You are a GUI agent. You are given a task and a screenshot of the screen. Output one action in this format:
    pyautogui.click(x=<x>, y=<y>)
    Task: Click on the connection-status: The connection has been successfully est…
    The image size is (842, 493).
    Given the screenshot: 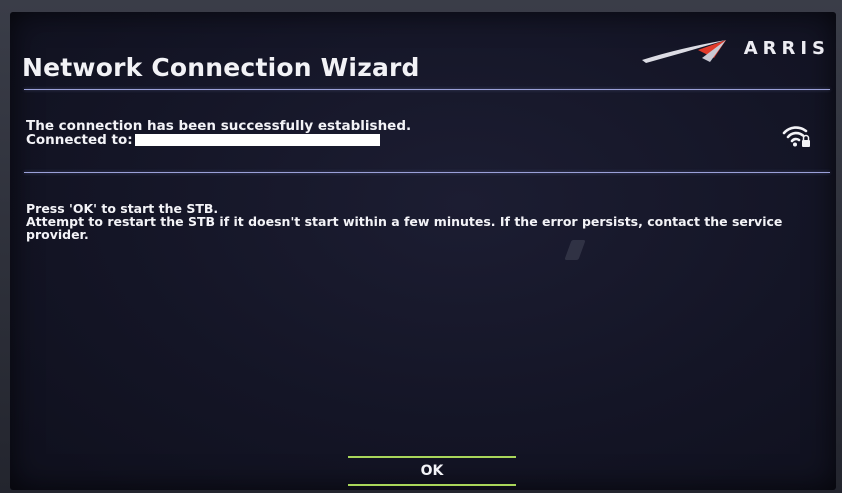 What is the action you would take?
    pyautogui.click(x=218, y=133)
    